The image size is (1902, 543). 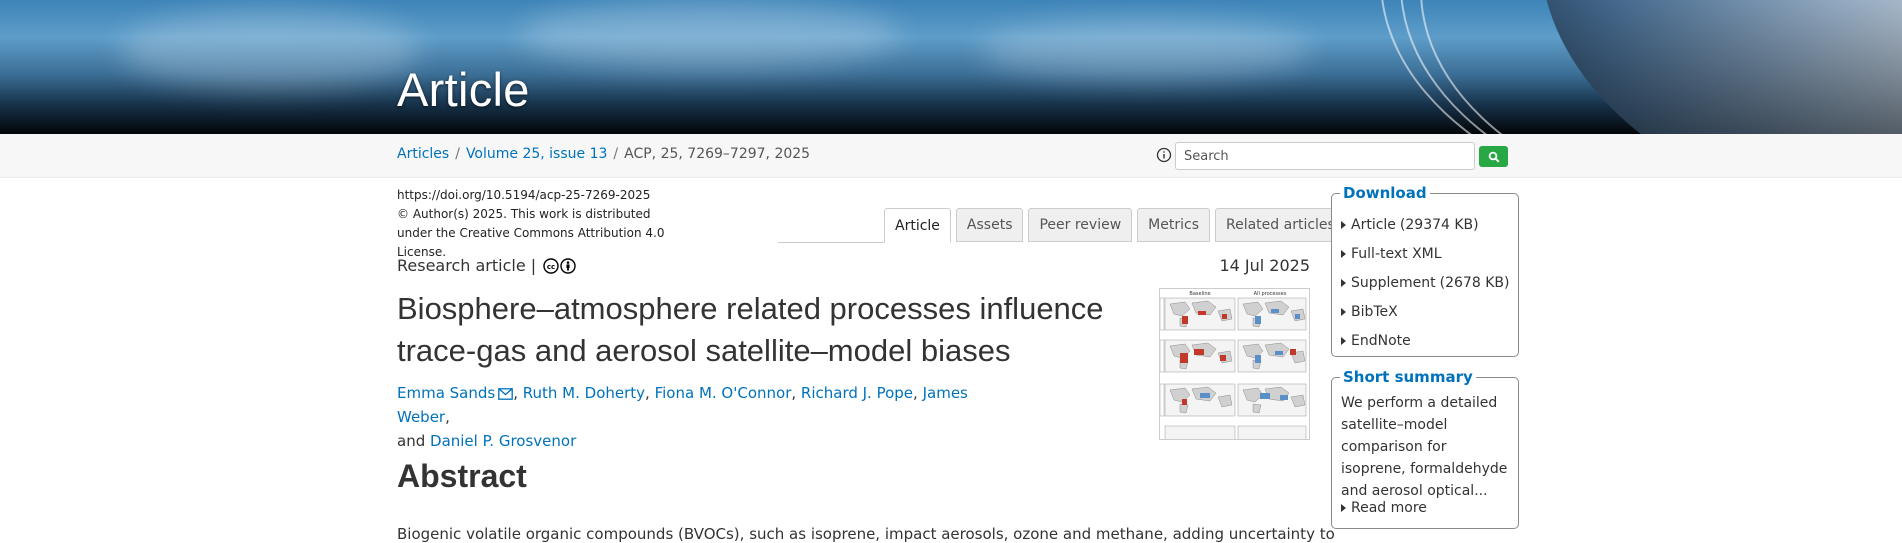 I want to click on author-link: Daniel P. Grosvenor, so click(x=503, y=441).